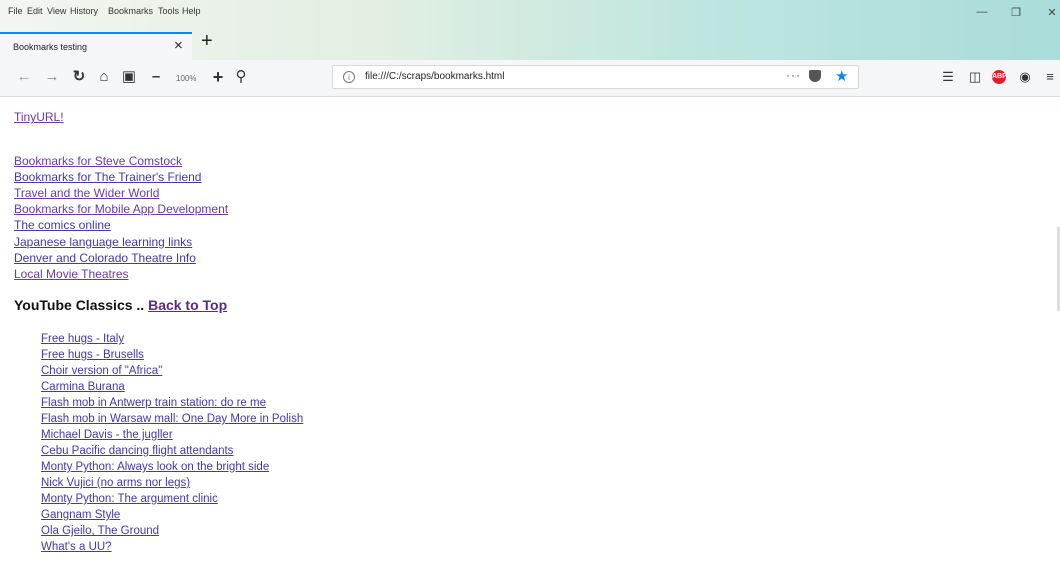  Describe the element at coordinates (129, 499) in the screenshot. I see `youtube-link: Monty Python: The argument clinic` at that location.